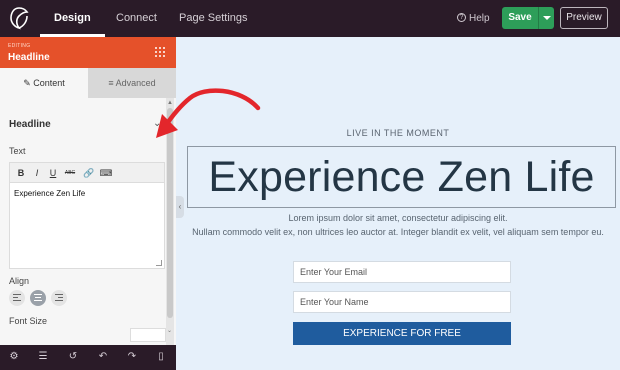 This screenshot has width=620, height=370. What do you see at coordinates (159, 263) in the screenshot?
I see `resize-handle-icon` at bounding box center [159, 263].